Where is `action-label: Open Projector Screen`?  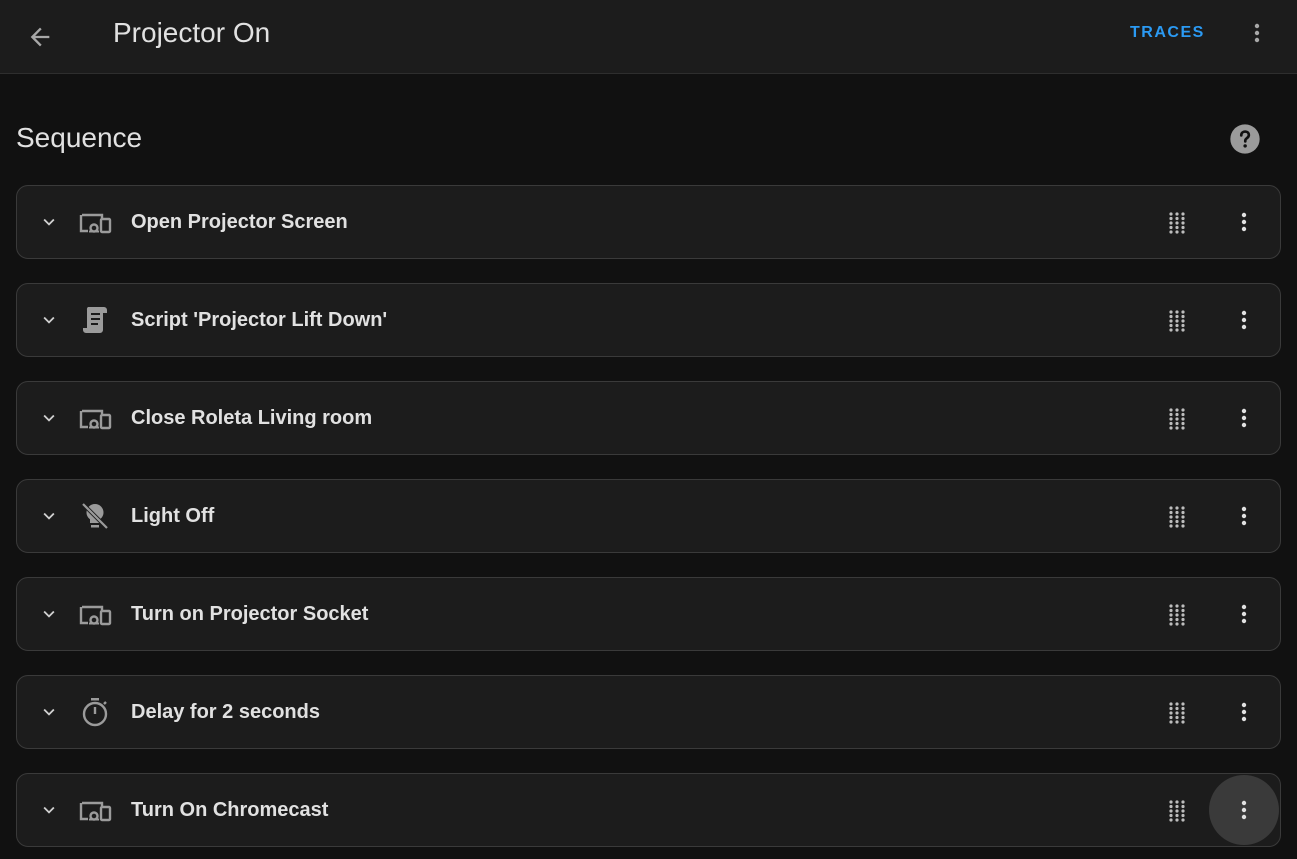
action-label: Open Projector Screen is located at coordinates (239, 222).